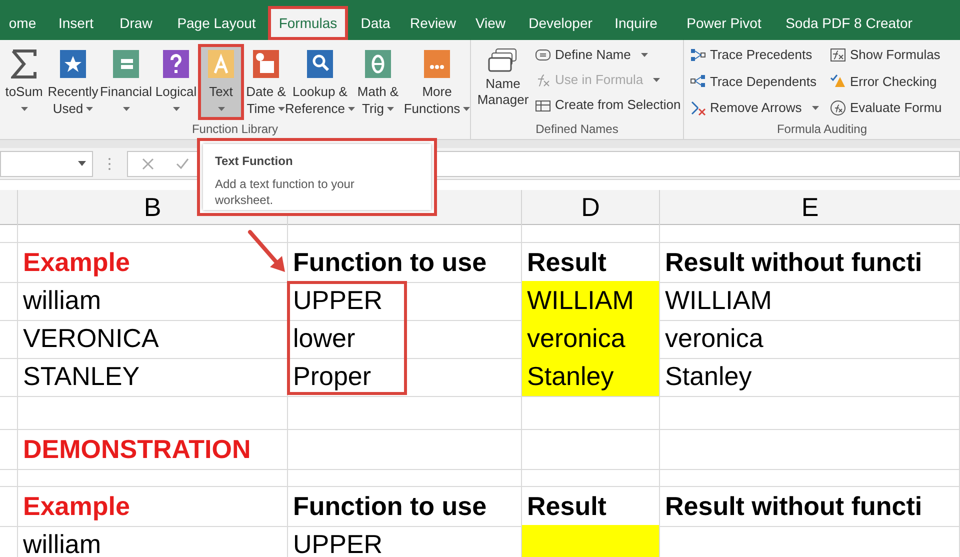 This screenshot has height=557, width=960. I want to click on ribbon-tab: ome, so click(22, 23).